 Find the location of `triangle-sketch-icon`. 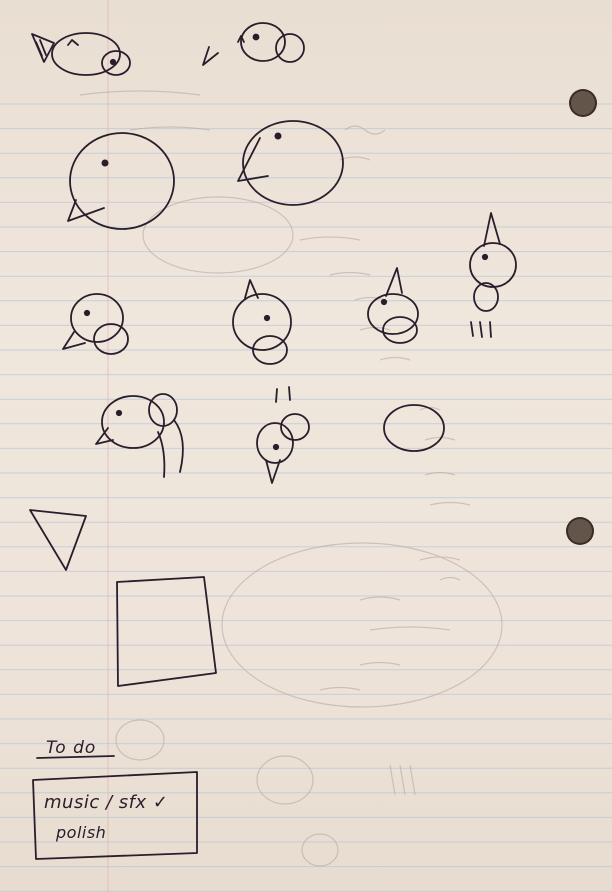

triangle-sketch-icon is located at coordinates (58, 540).